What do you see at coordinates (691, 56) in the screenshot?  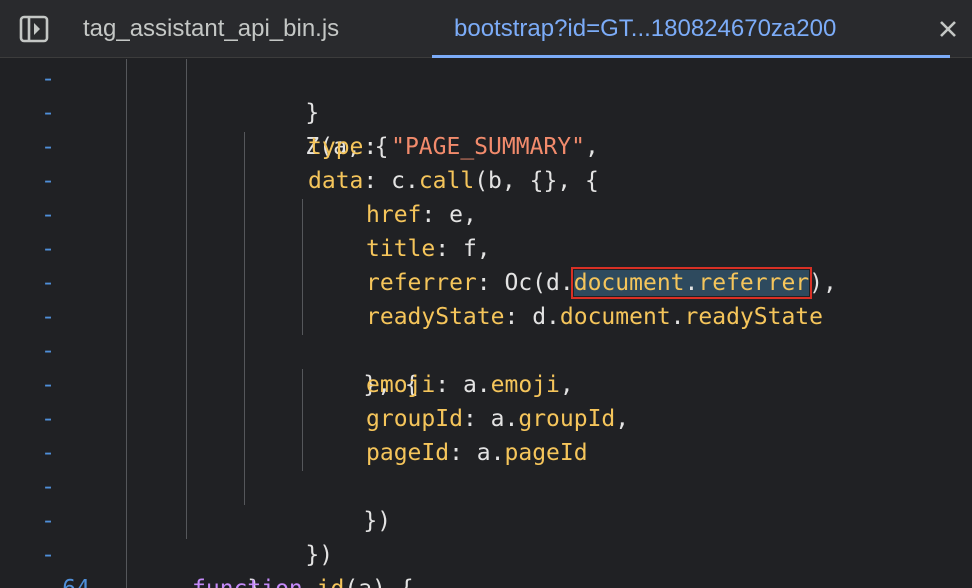 I see `active-tab-indicator` at bounding box center [691, 56].